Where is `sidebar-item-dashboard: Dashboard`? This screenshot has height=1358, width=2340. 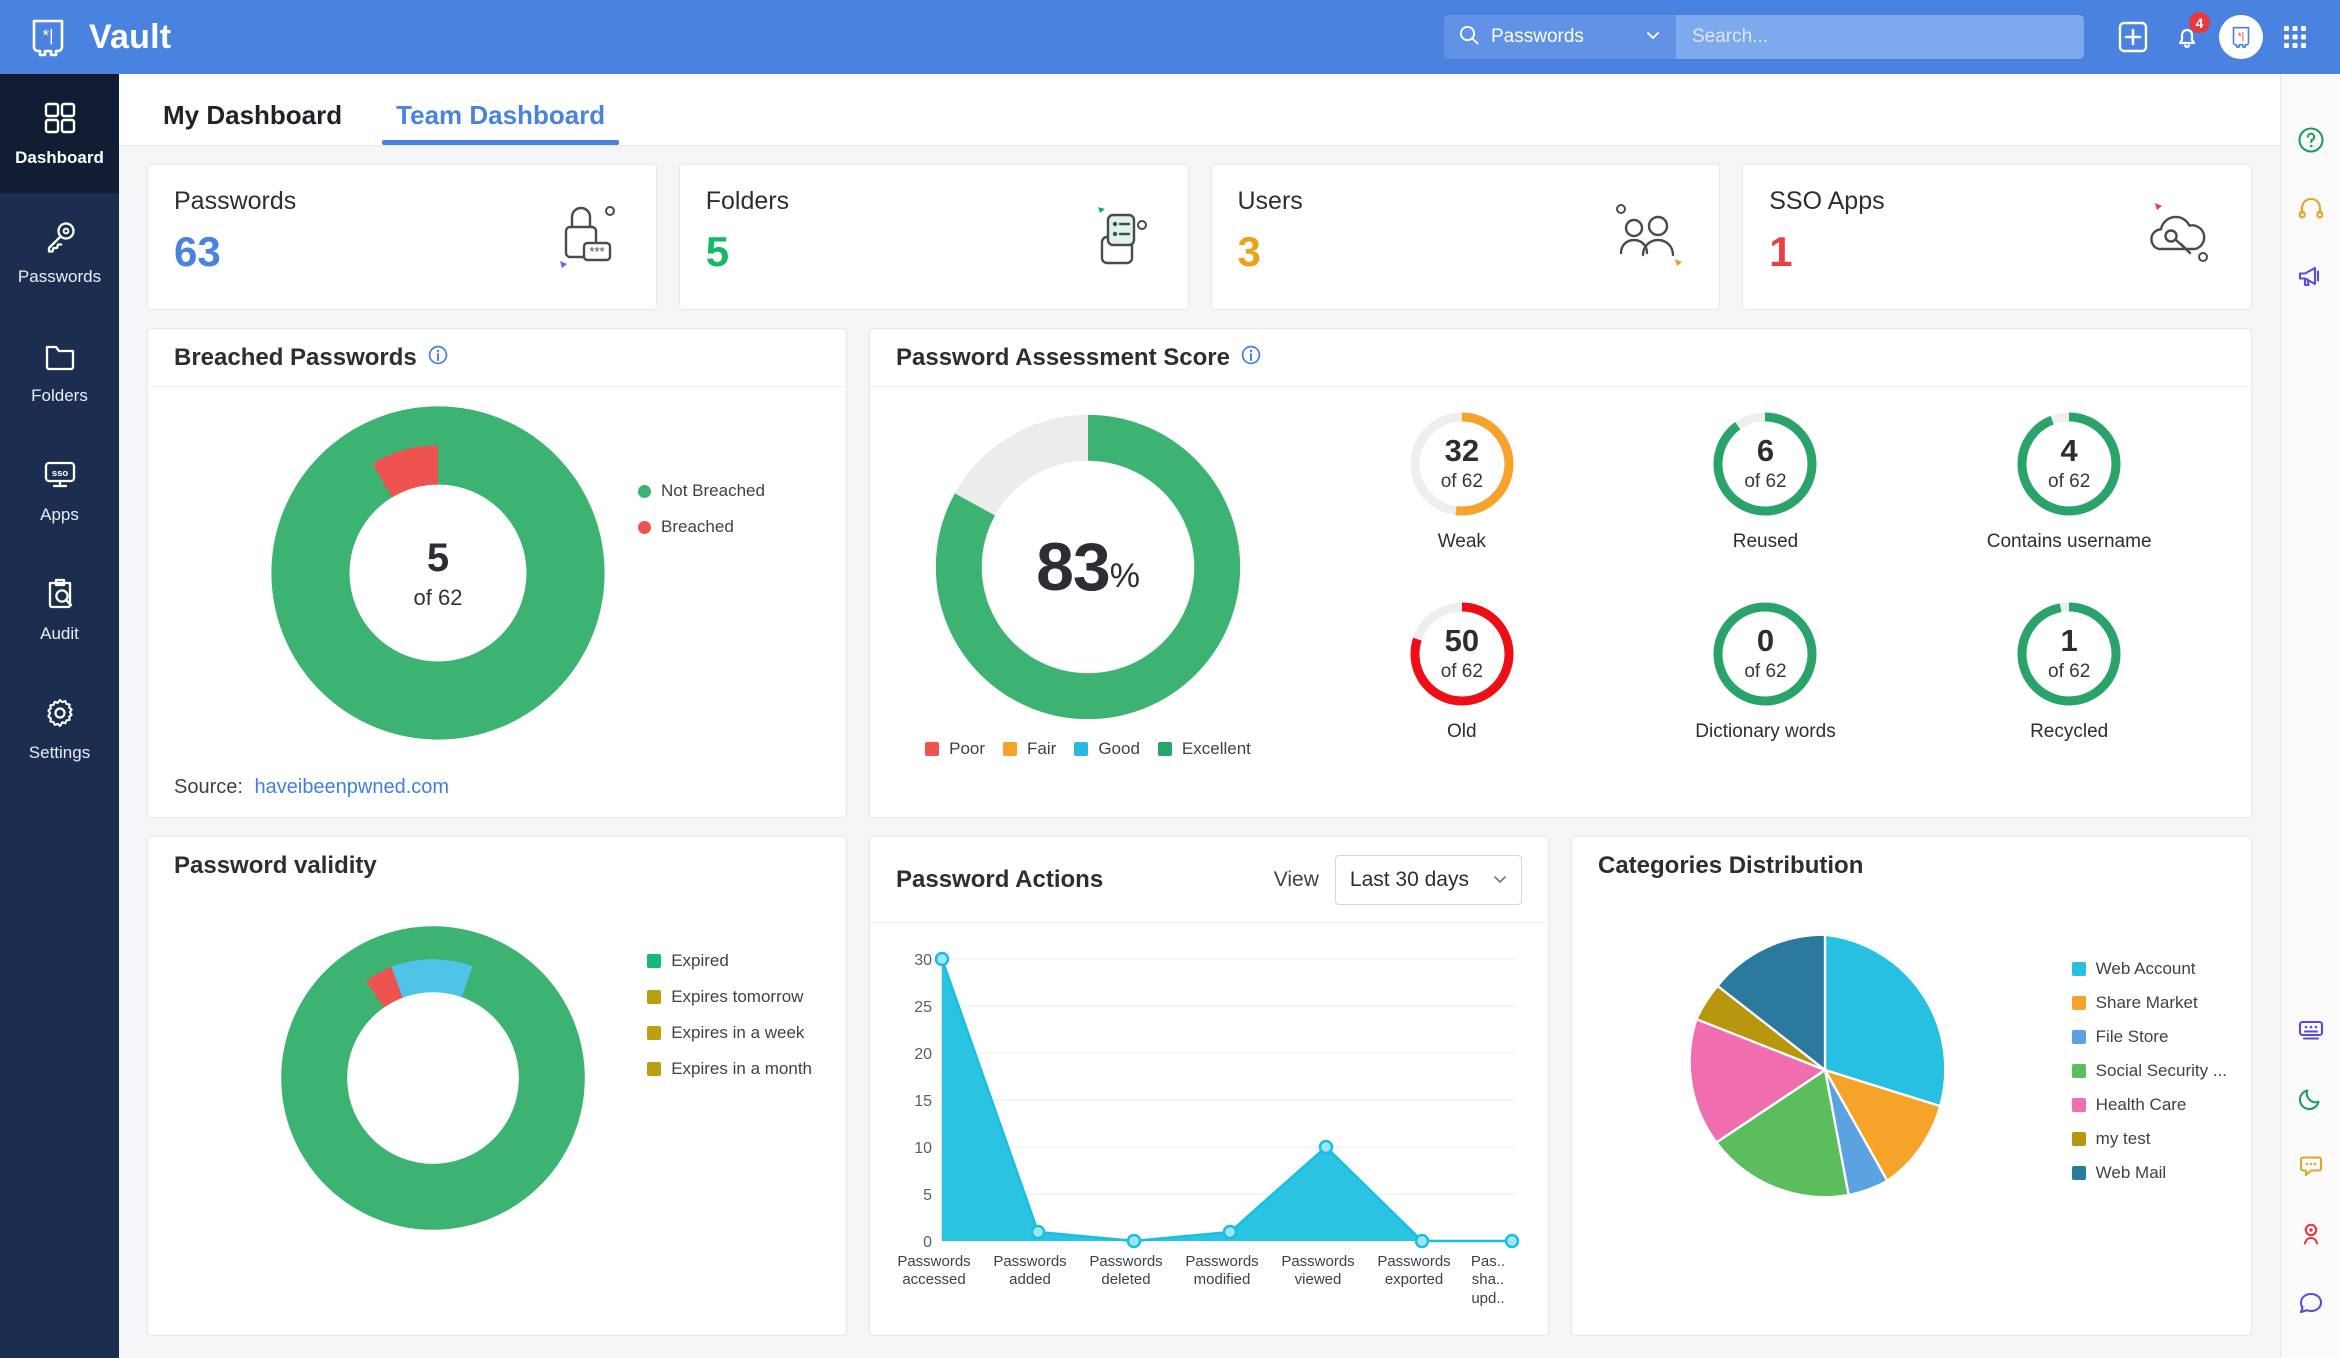 sidebar-item-dashboard: Dashboard is located at coordinates (59, 133).